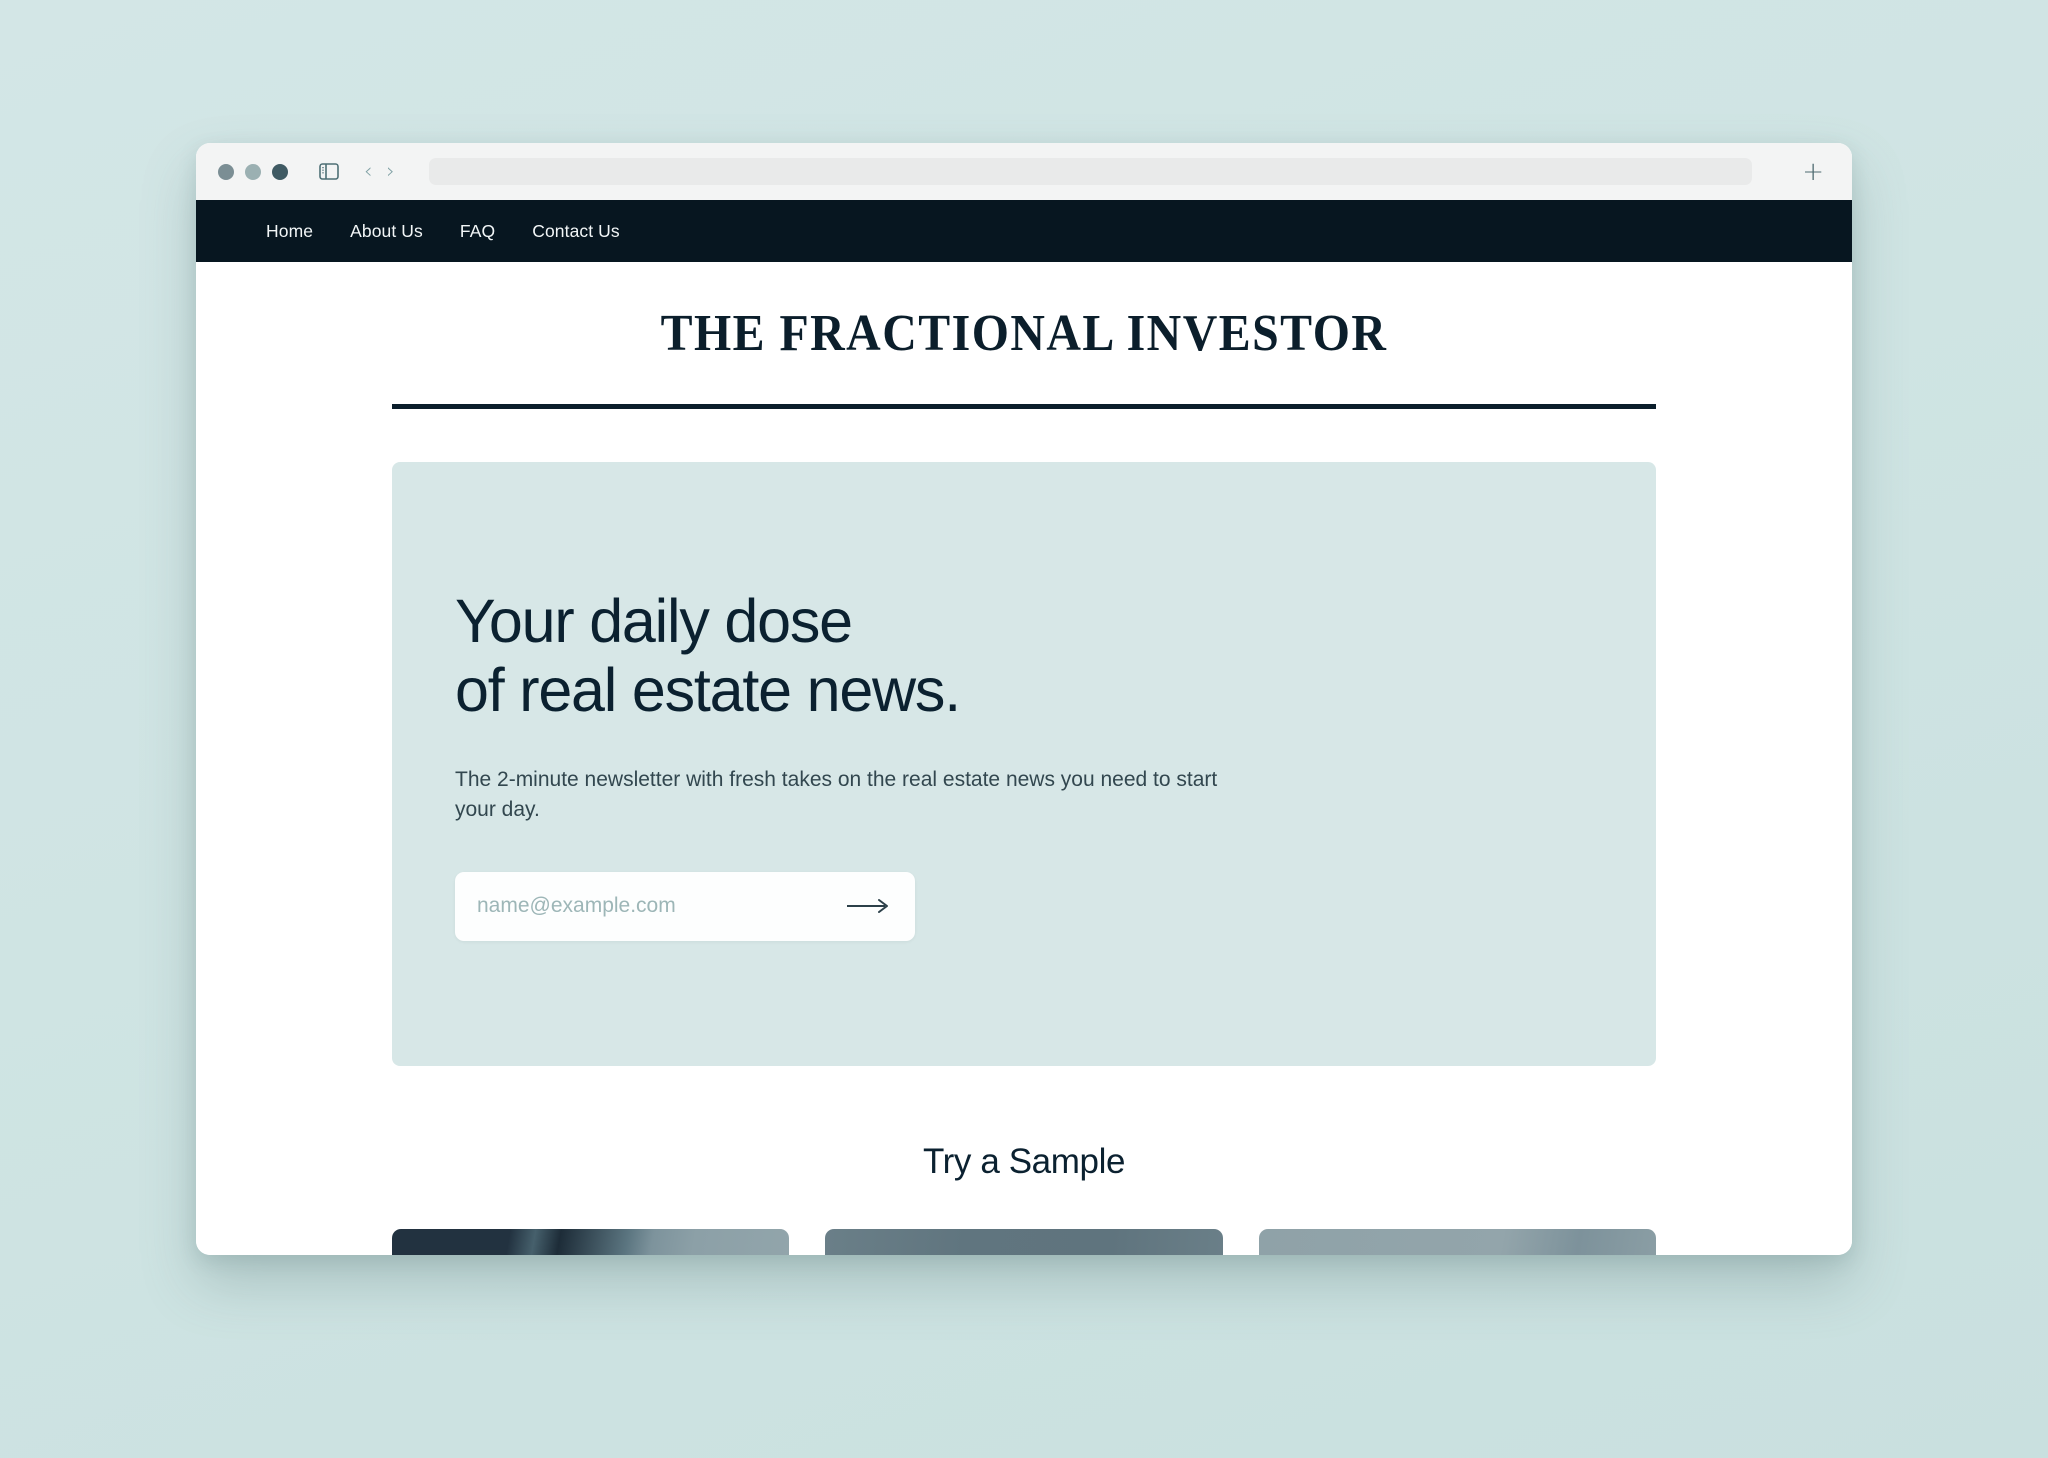  I want to click on sample-section: Try a Sample, so click(1024, 1162).